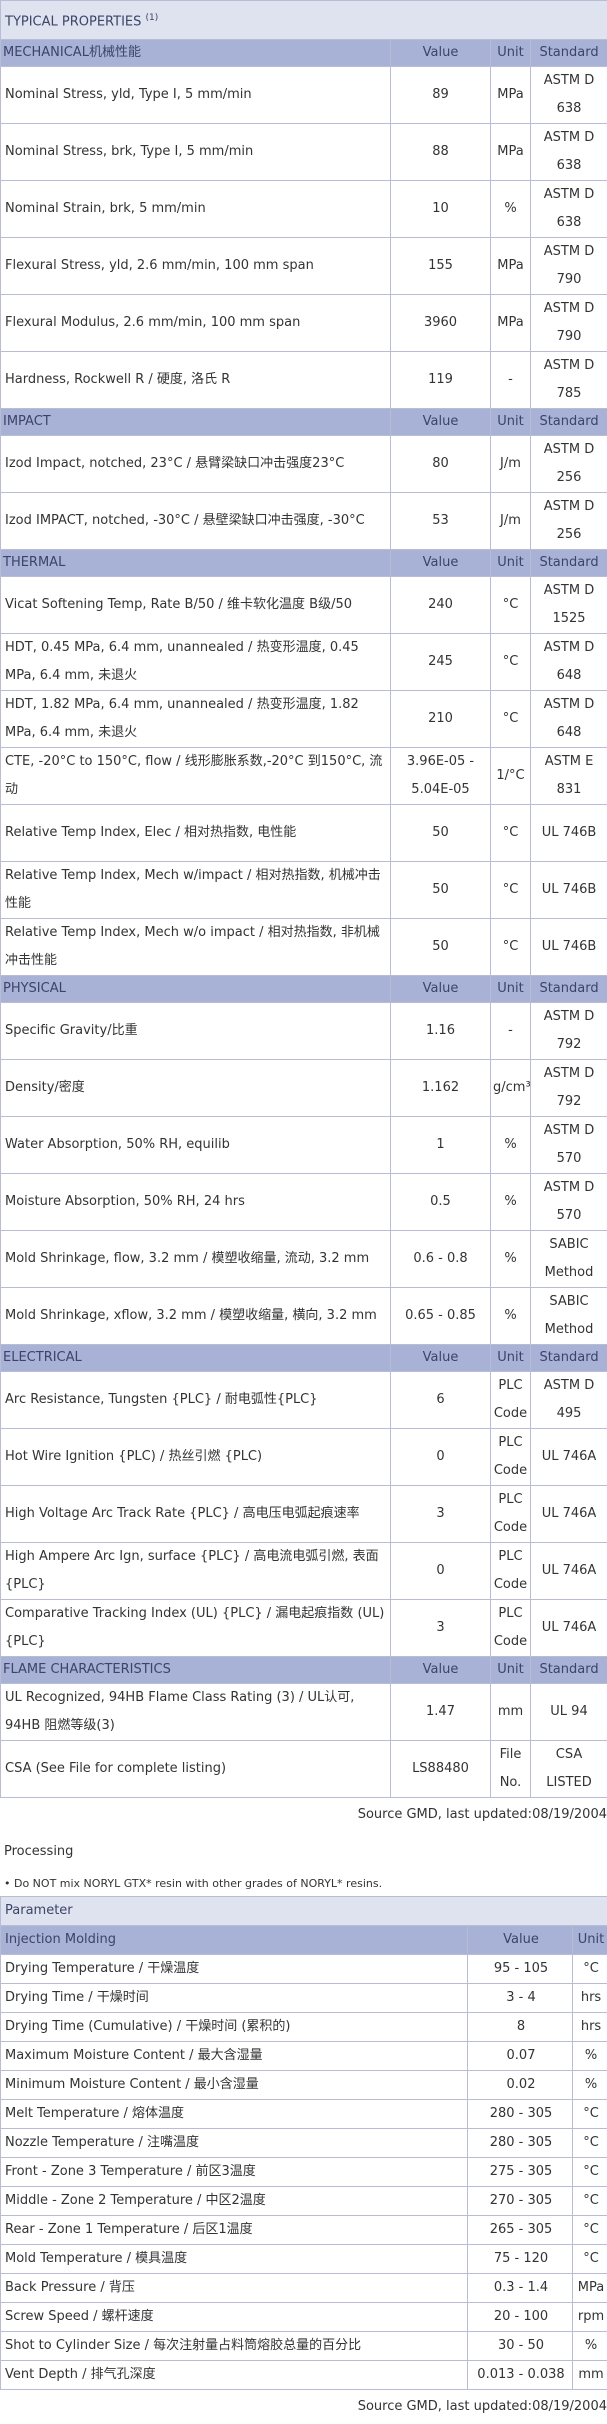 This screenshot has height=2424, width=607. What do you see at coordinates (304, 2288) in the screenshot?
I see `processing-row: Back Pressure / 背压0.3 - 1.4MPa` at bounding box center [304, 2288].